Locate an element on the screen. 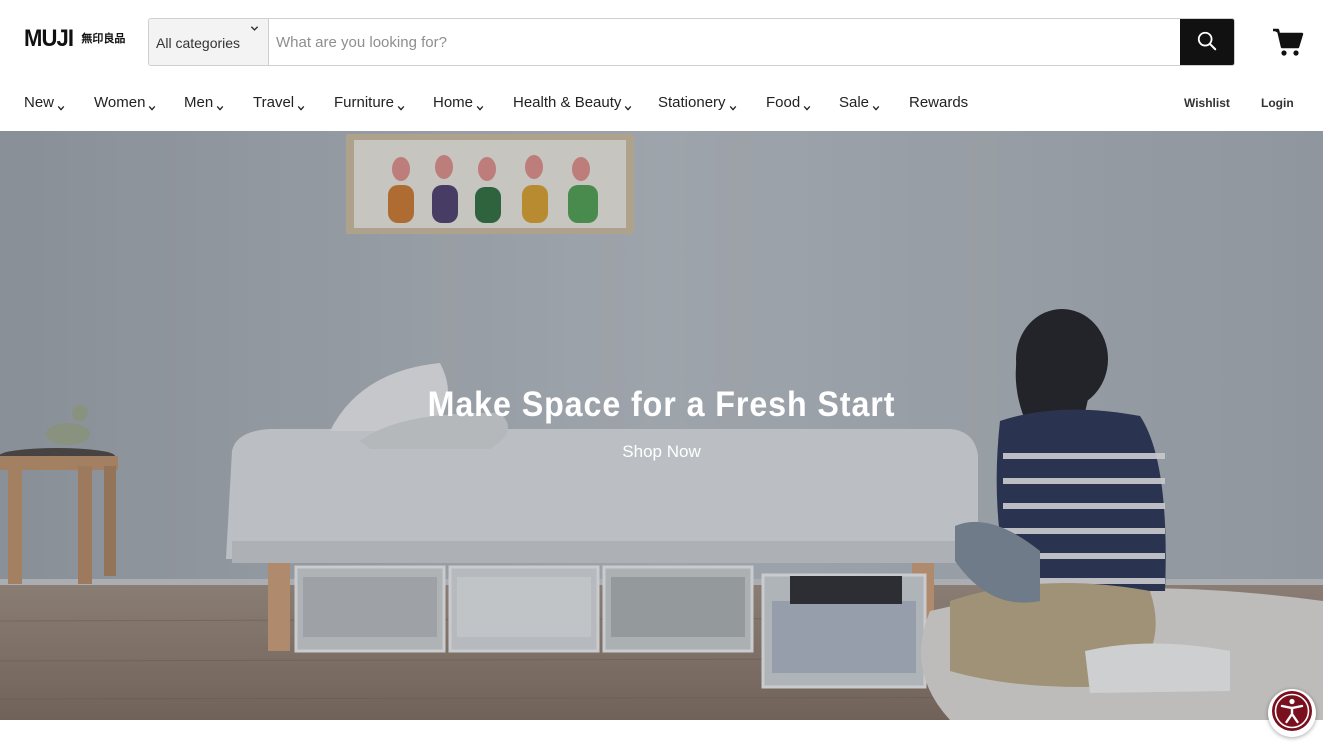 The image size is (1323, 751). nav-item-food: Food is located at coordinates (788, 102).